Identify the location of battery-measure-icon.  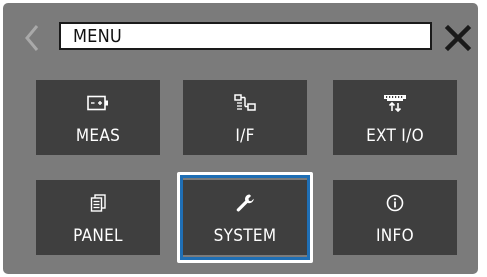
(97, 103).